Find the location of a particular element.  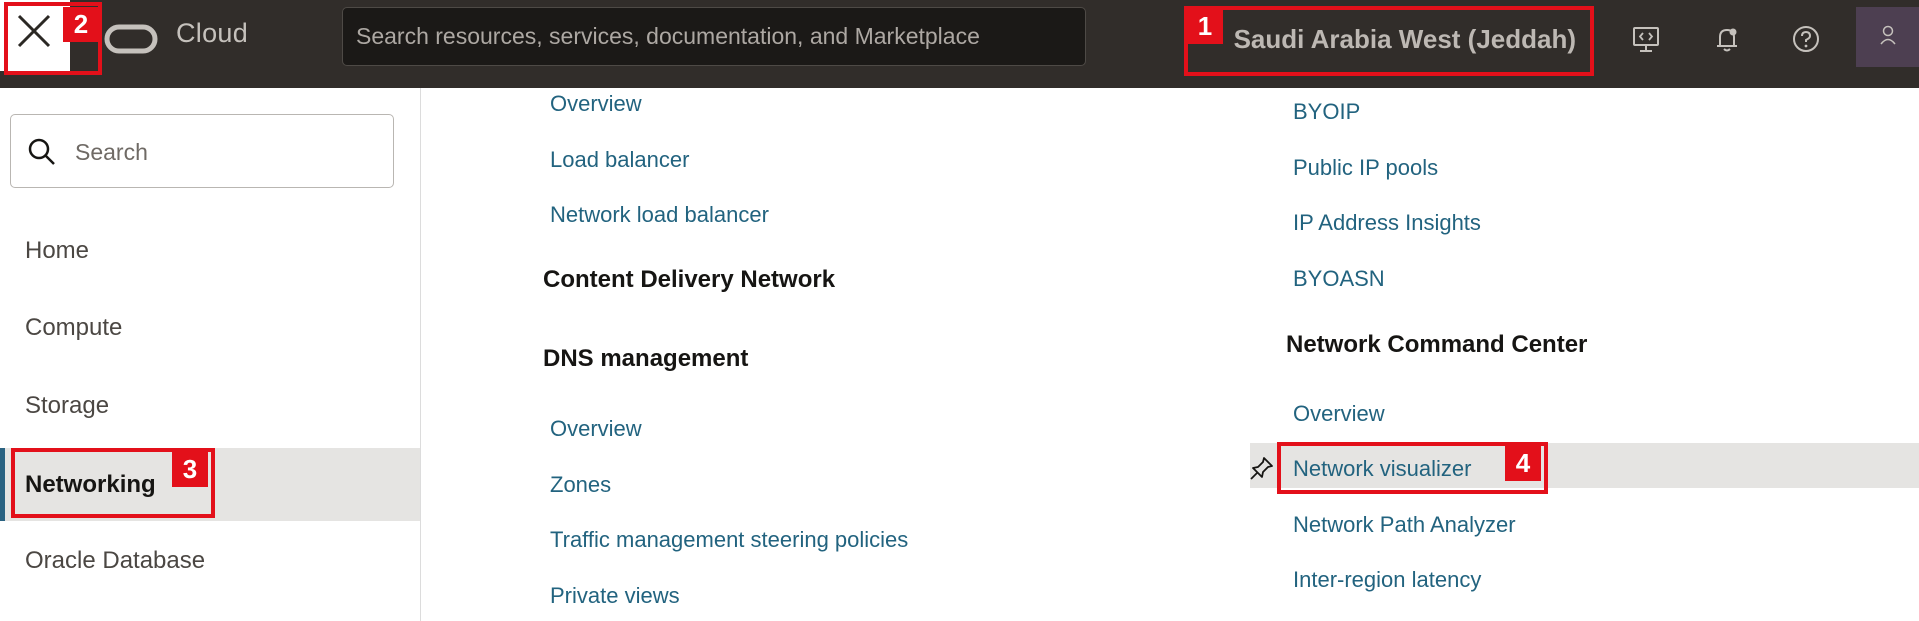

help-icon is located at coordinates (1806, 39).